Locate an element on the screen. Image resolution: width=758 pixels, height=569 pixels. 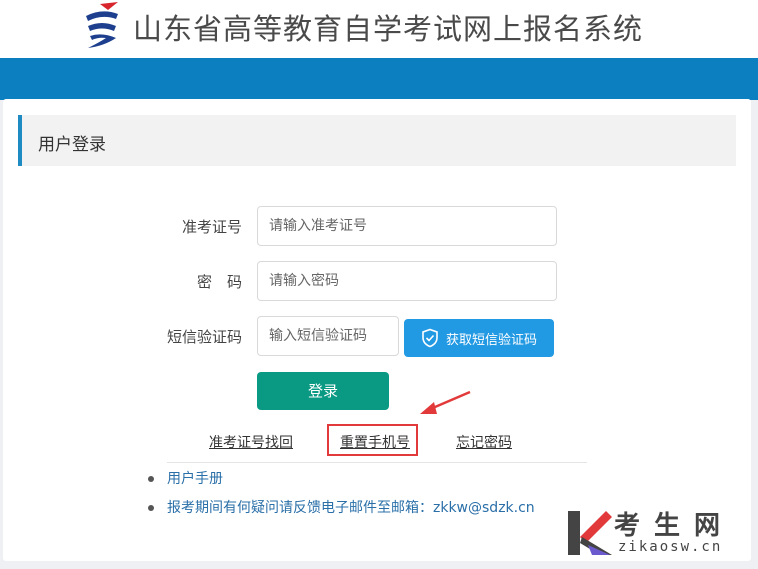
user-manual-link: 用户手册 is located at coordinates (341, 481).